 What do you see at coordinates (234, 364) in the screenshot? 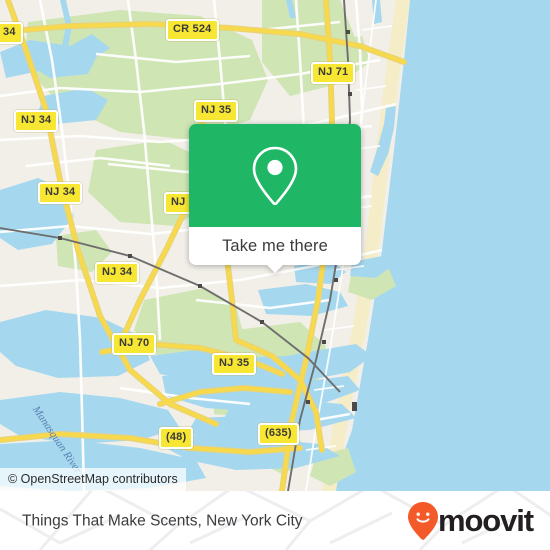
I see `road-shield-nj35-low: NJ 35` at bounding box center [234, 364].